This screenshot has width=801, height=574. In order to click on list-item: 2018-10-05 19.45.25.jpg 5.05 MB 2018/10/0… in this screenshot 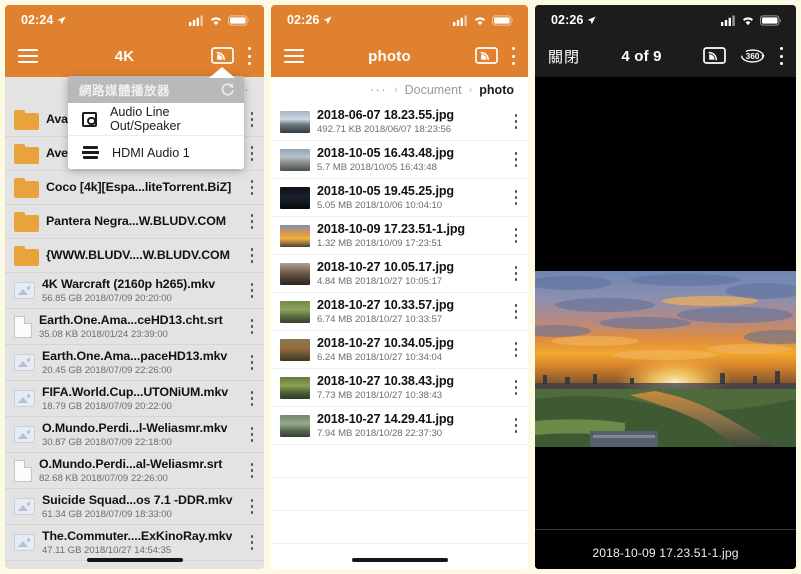, I will do `click(399, 198)`.